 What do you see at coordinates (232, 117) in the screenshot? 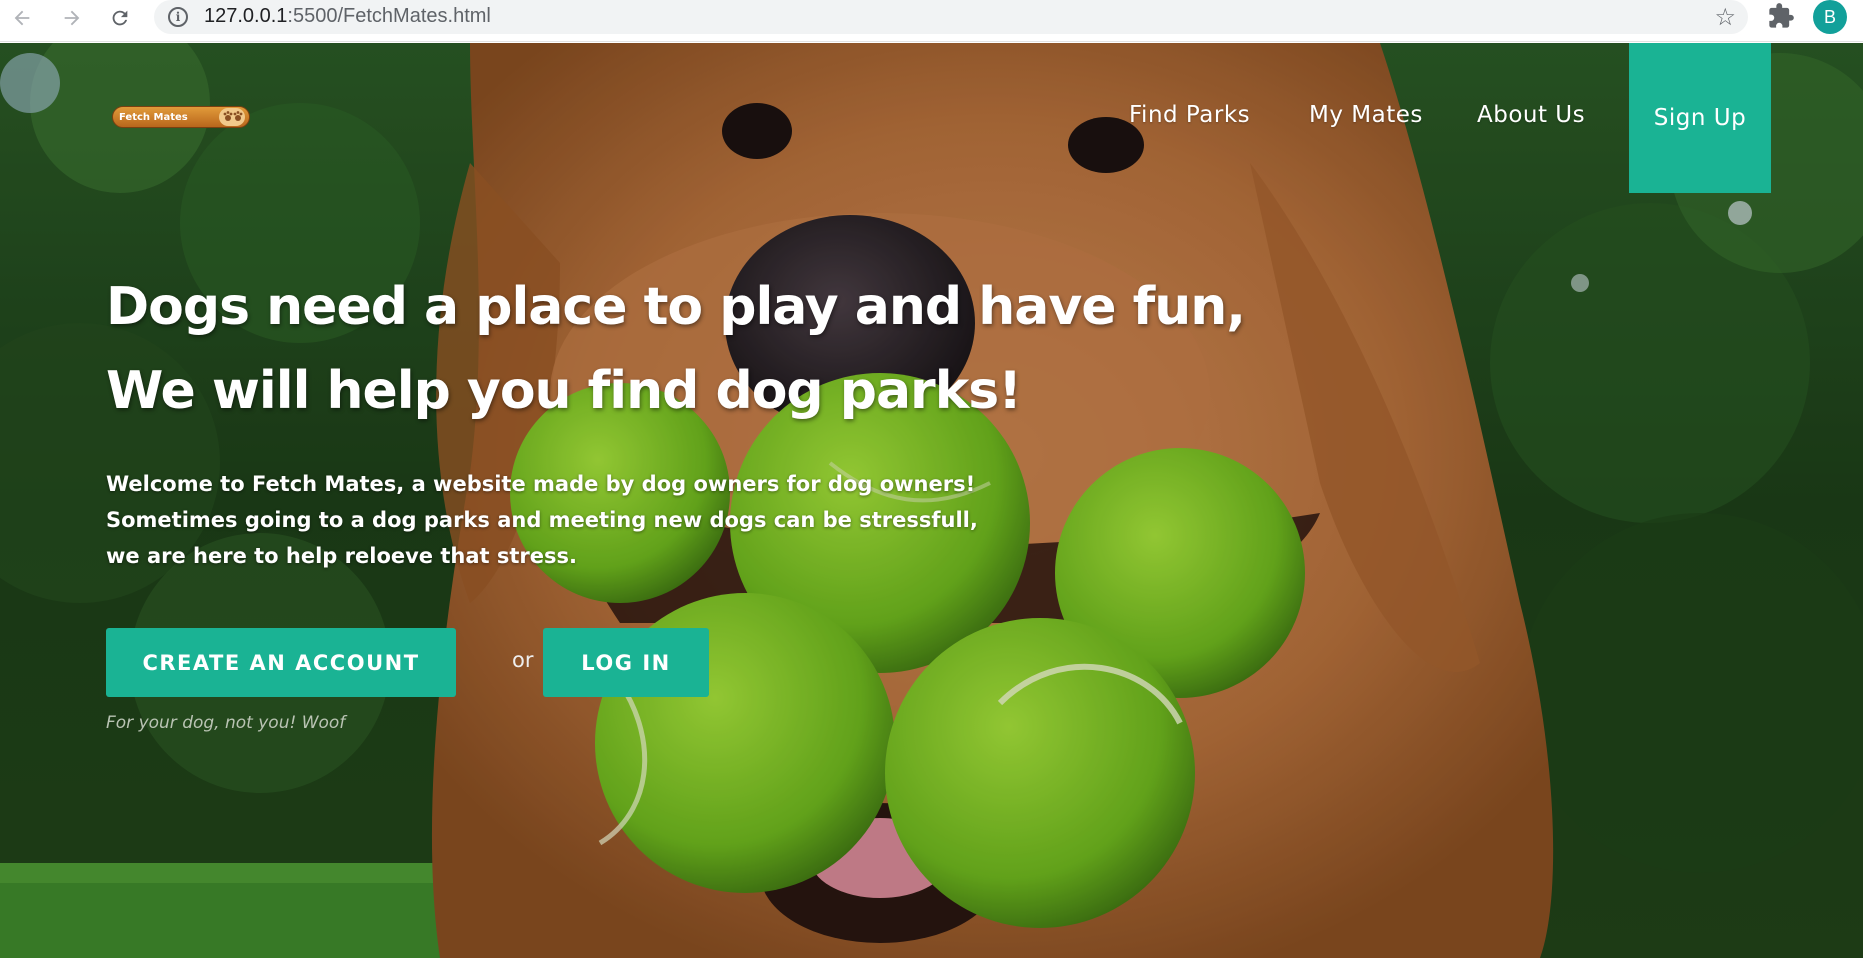
I see `paw-icon` at bounding box center [232, 117].